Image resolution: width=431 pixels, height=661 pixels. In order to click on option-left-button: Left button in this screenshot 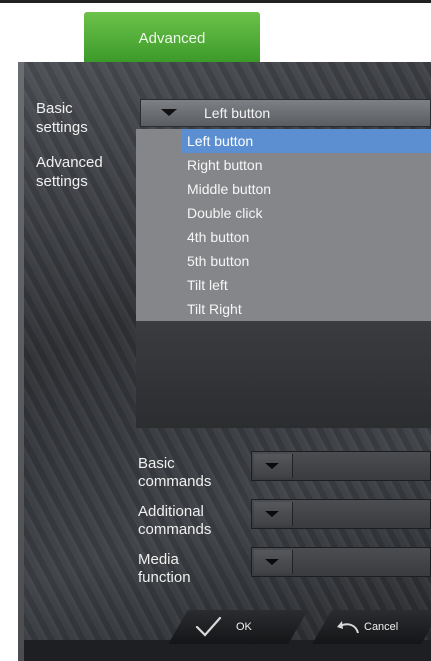, I will do `click(306, 141)`.